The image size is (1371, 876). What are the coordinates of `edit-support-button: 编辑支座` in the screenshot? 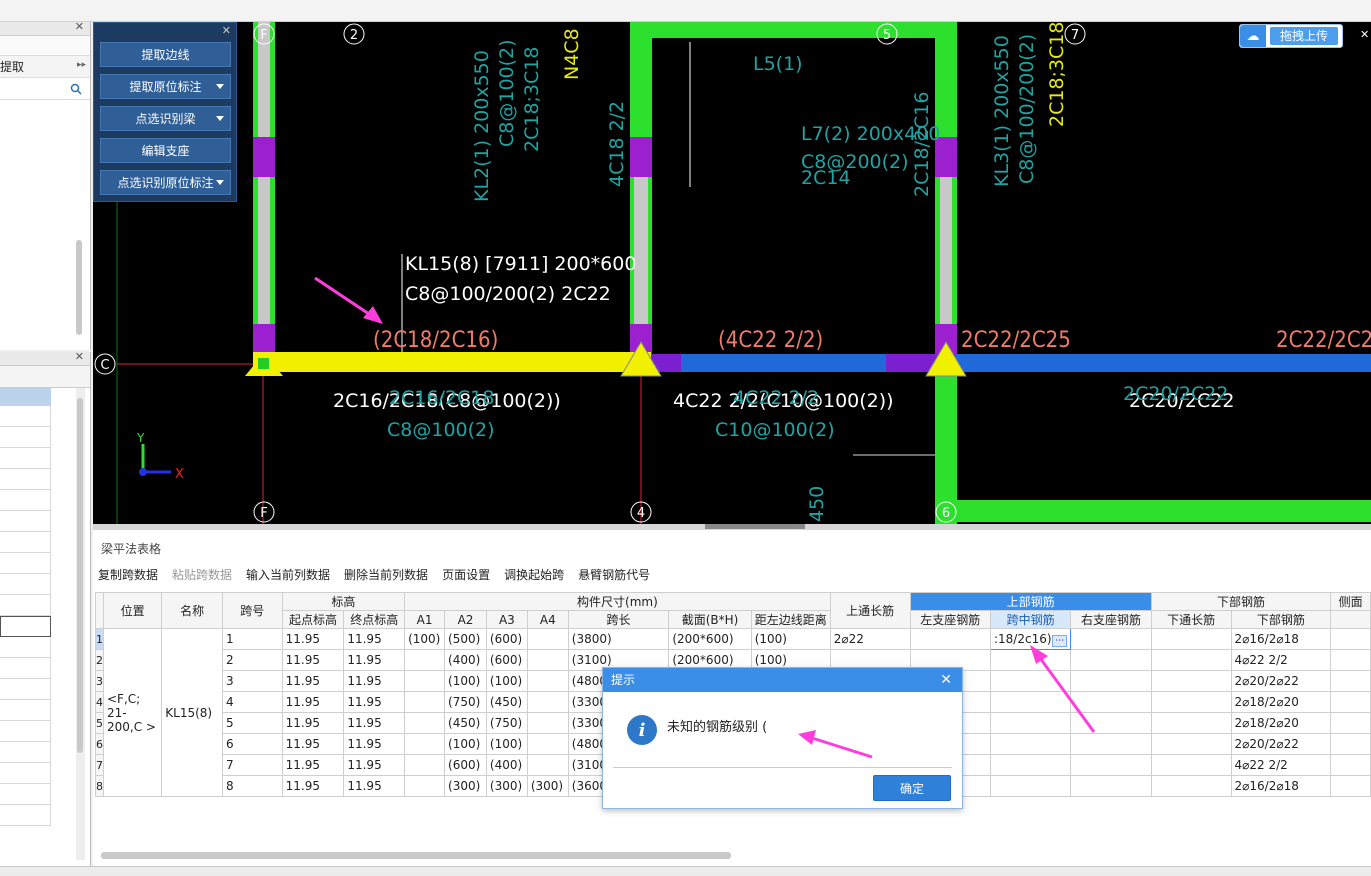 It's located at (165, 150).